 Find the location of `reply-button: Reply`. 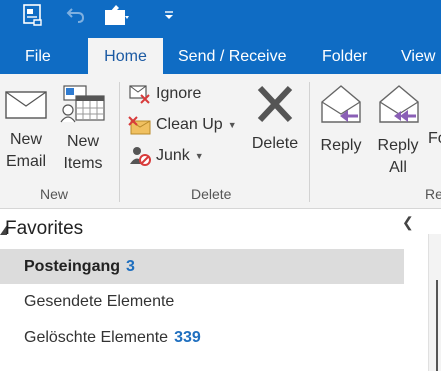

reply-button: Reply is located at coordinates (341, 119).